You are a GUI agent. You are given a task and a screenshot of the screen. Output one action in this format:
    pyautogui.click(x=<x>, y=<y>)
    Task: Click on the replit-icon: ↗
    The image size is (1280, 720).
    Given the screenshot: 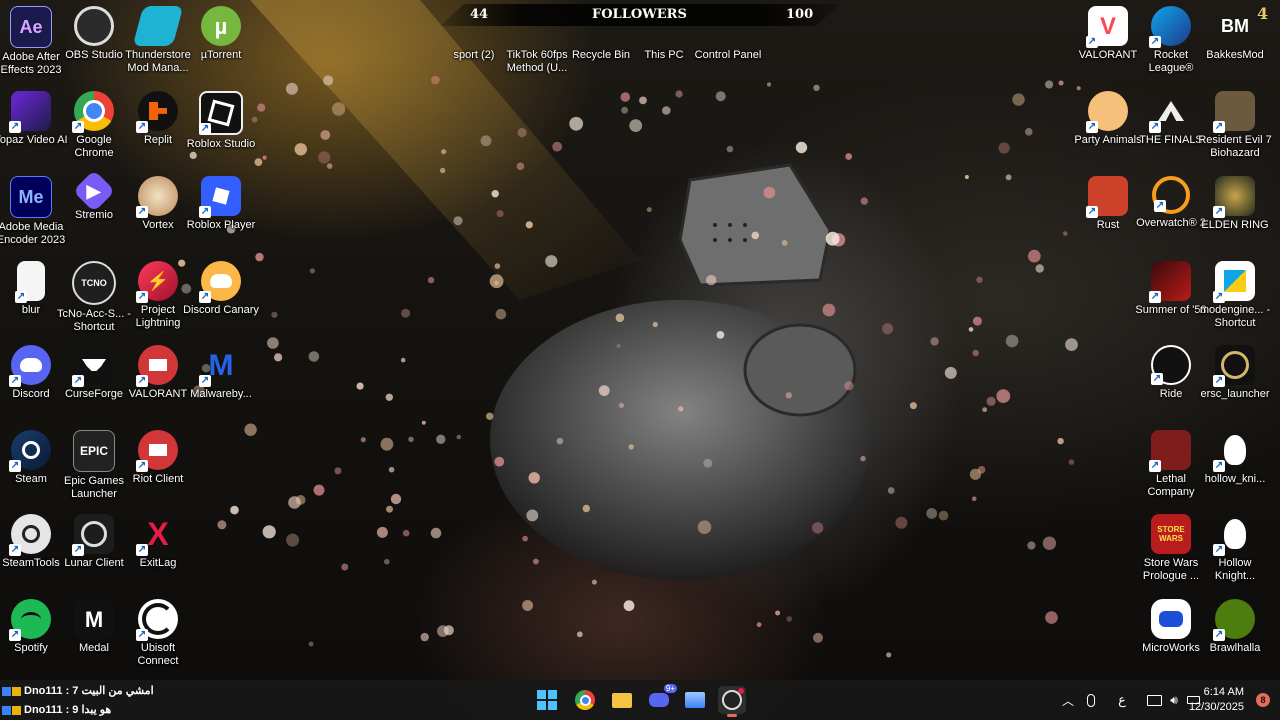 What is the action you would take?
    pyautogui.click(x=157, y=112)
    